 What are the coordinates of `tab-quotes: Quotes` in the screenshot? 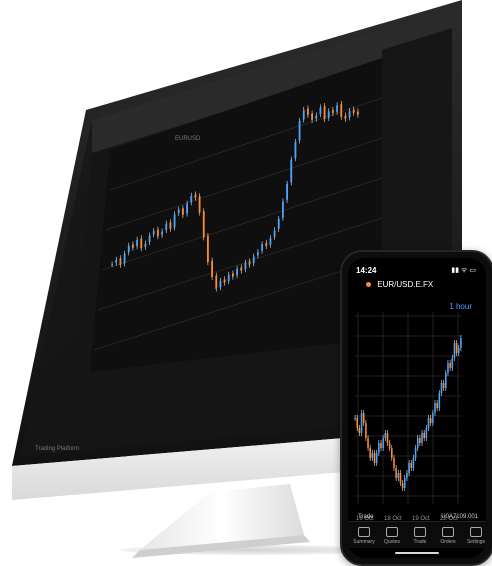 It's located at (392, 536).